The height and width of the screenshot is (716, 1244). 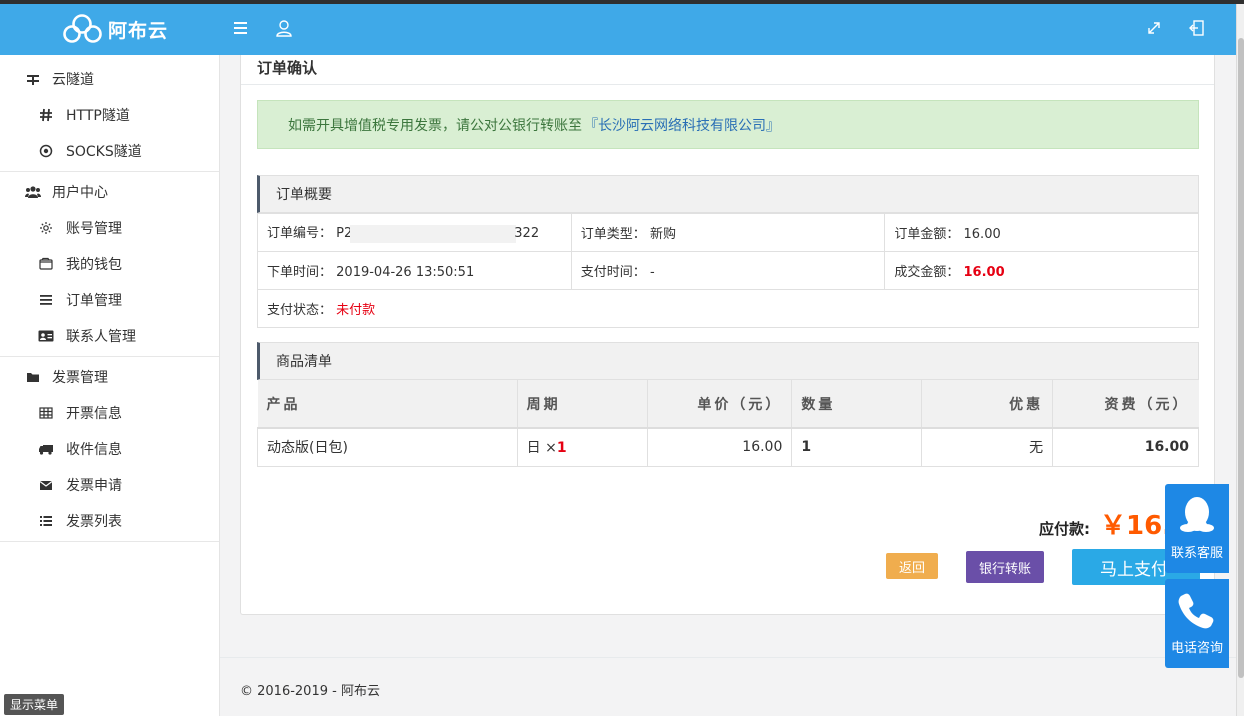 I want to click on pay-status-label: 支付状态：, so click(x=300, y=310).